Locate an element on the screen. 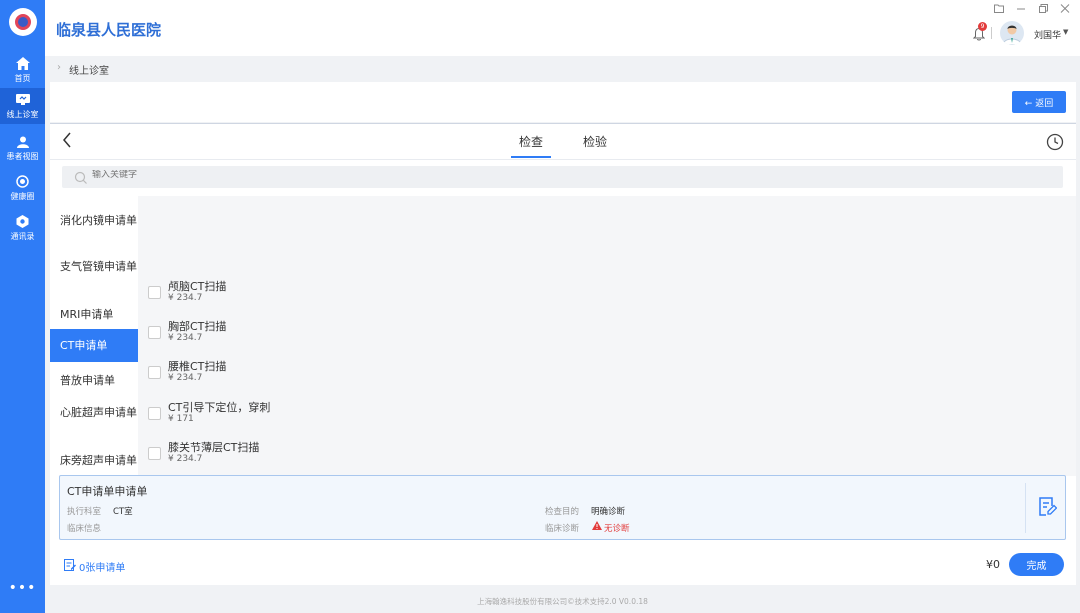 The image size is (1080, 613). warning-icon is located at coordinates (597, 527).